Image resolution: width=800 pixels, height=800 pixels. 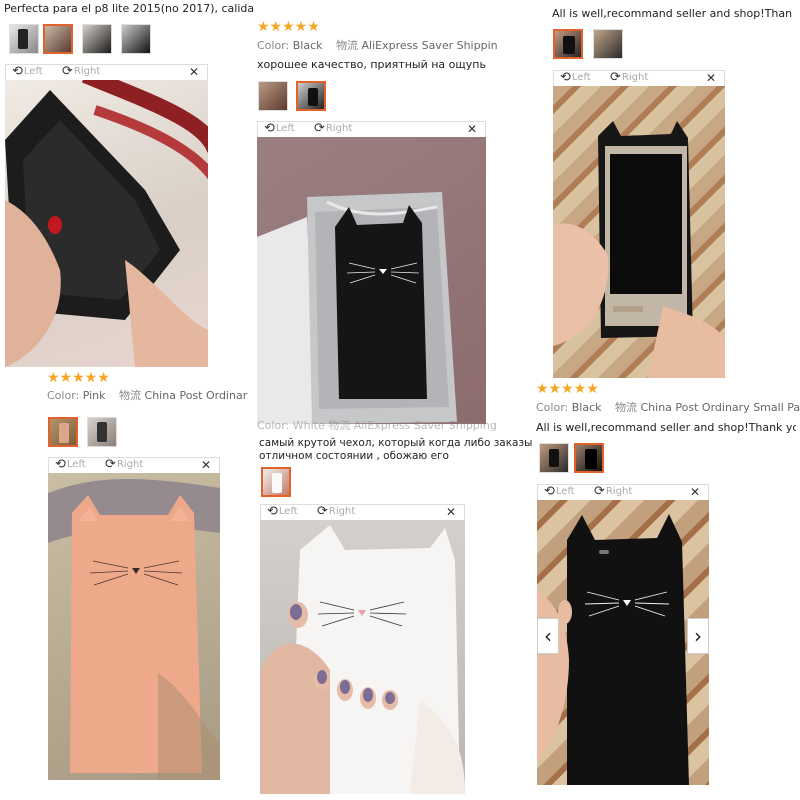 I want to click on previous-image-button: ‹, so click(x=548, y=636).